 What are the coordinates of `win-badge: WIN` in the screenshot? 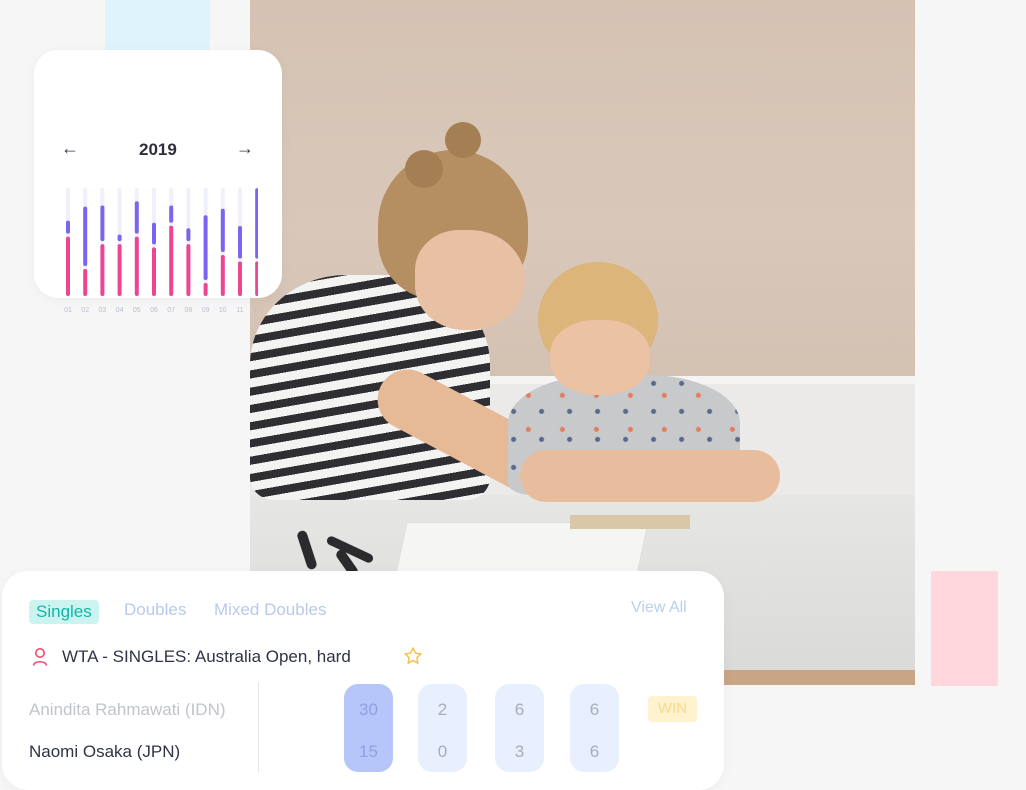 It's located at (672, 709).